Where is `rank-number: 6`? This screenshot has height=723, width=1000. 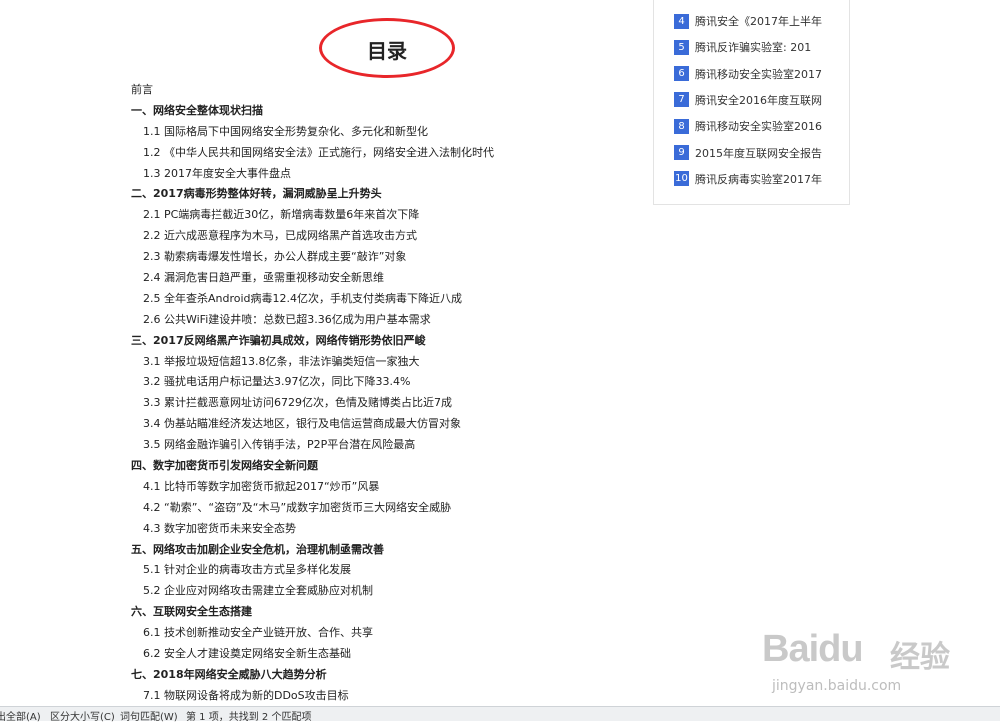 rank-number: 6 is located at coordinates (681, 74).